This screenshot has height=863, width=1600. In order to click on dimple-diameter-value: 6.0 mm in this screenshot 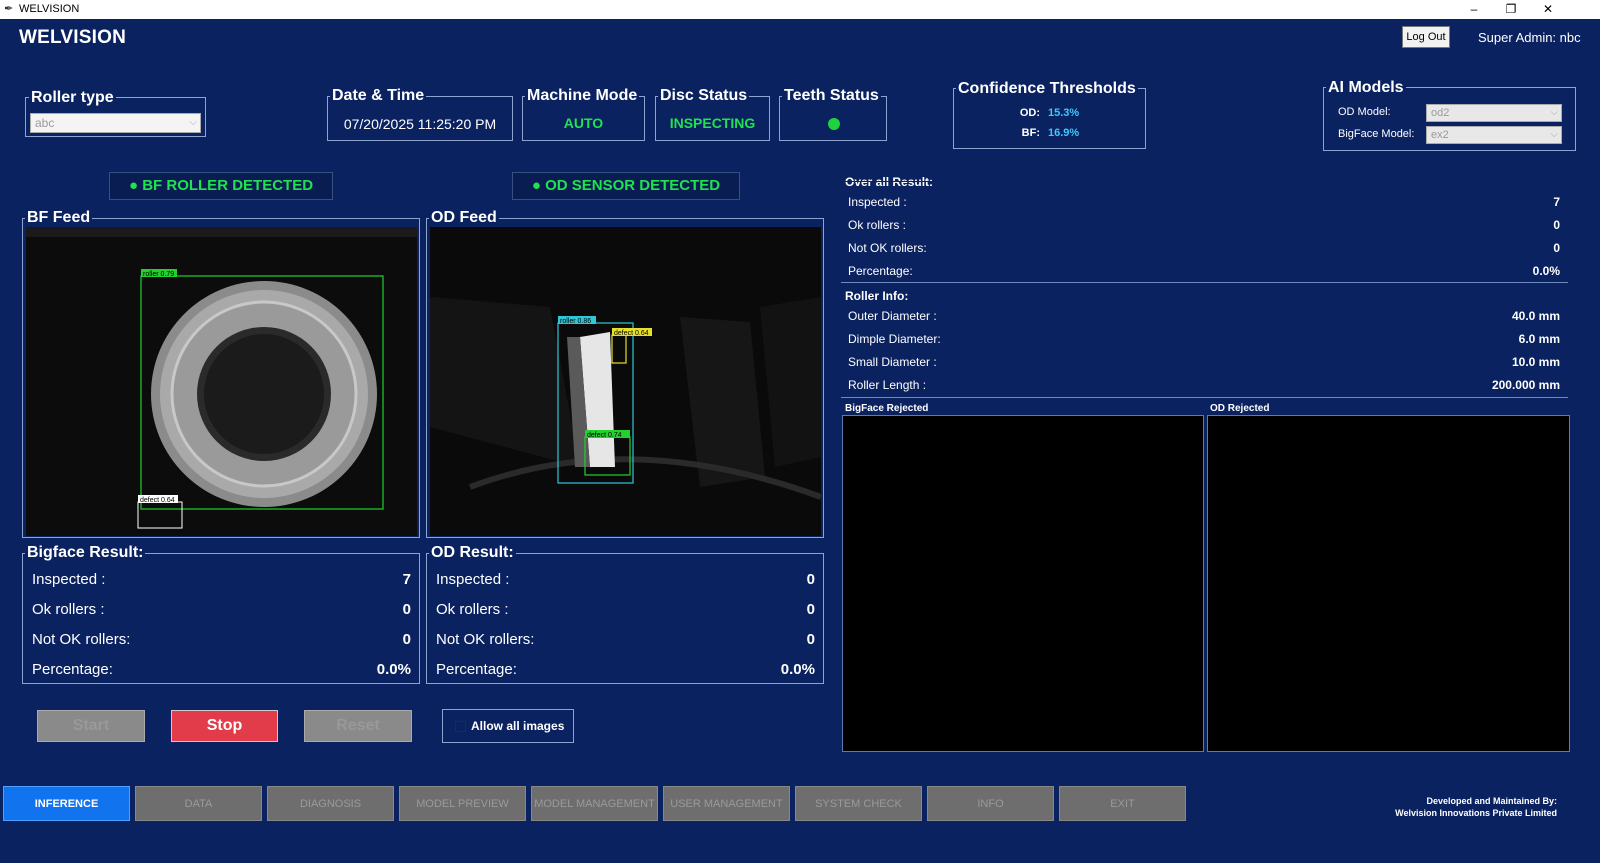, I will do `click(1539, 339)`.